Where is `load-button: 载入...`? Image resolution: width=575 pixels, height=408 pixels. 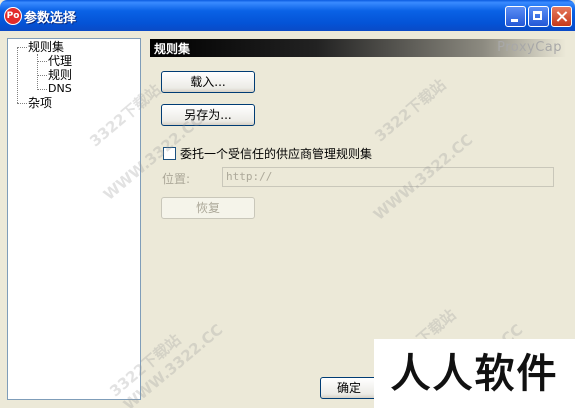
load-button: 载入... is located at coordinates (208, 82).